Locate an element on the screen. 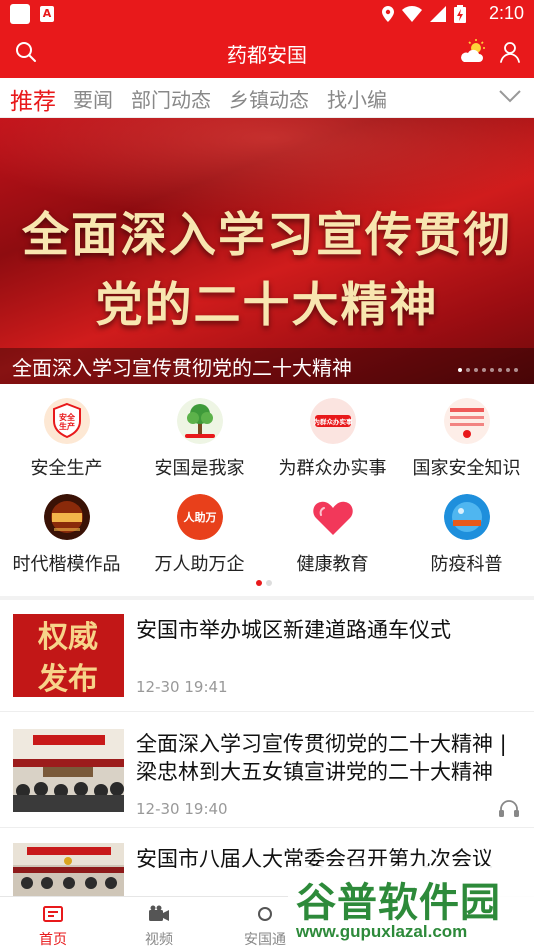 This screenshot has width=534, height=951. banner-caption-bar: 全面深入学习宣传贯彻党的二十大精神 is located at coordinates (267, 366).